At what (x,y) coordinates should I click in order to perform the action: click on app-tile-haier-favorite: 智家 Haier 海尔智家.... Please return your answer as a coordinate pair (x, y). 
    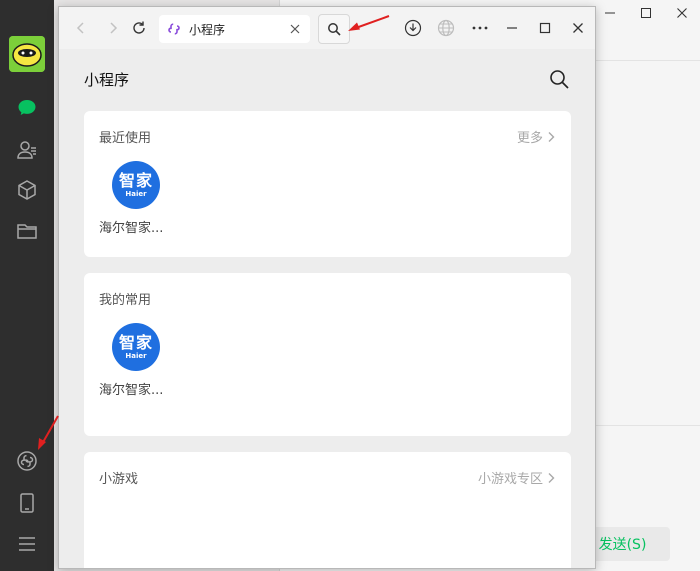
    Looking at the image, I should click on (144, 360).